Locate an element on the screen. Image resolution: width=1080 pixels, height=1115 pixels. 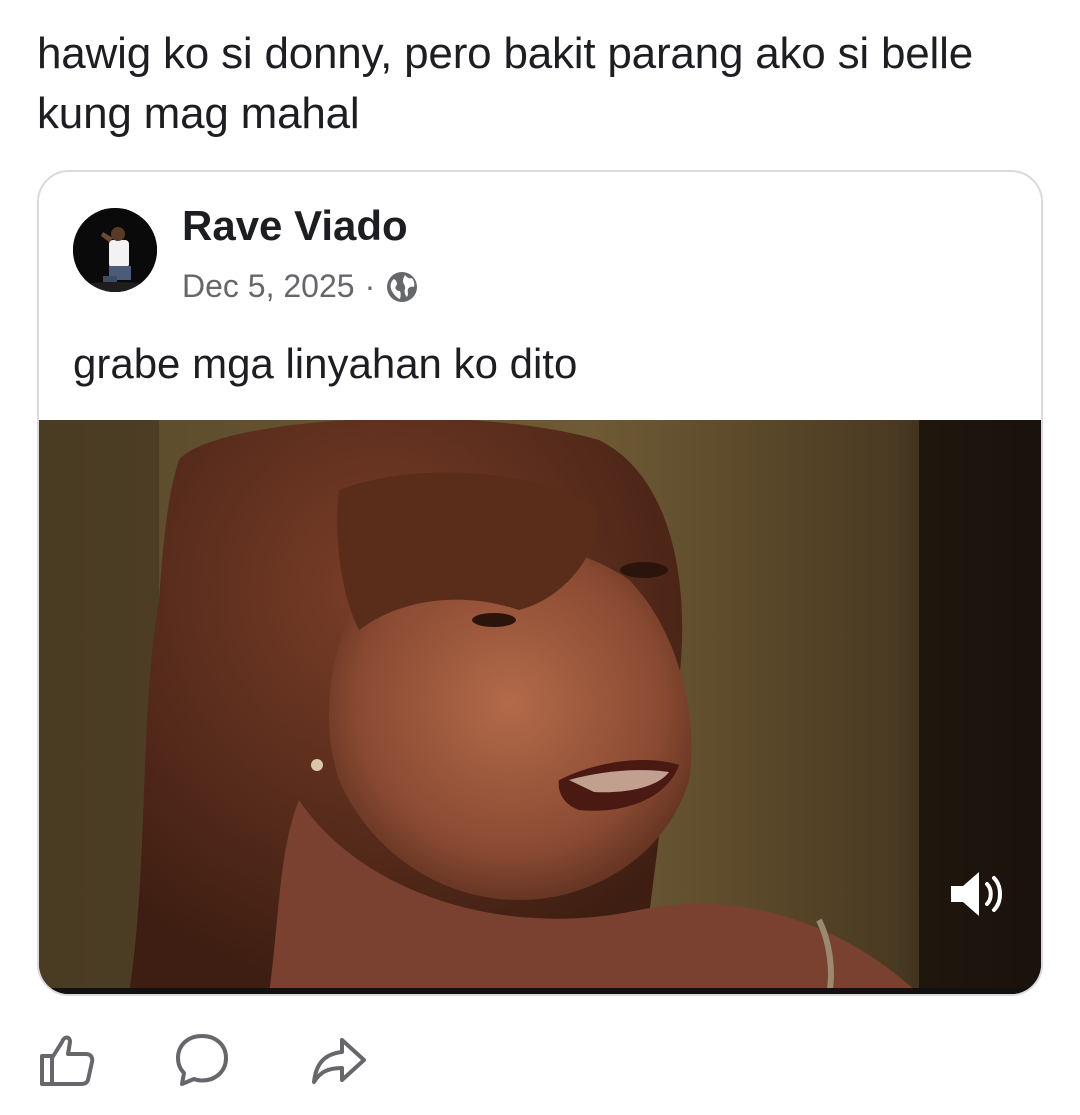
post-date: Dec 5, 2025 is located at coordinates (268, 286).